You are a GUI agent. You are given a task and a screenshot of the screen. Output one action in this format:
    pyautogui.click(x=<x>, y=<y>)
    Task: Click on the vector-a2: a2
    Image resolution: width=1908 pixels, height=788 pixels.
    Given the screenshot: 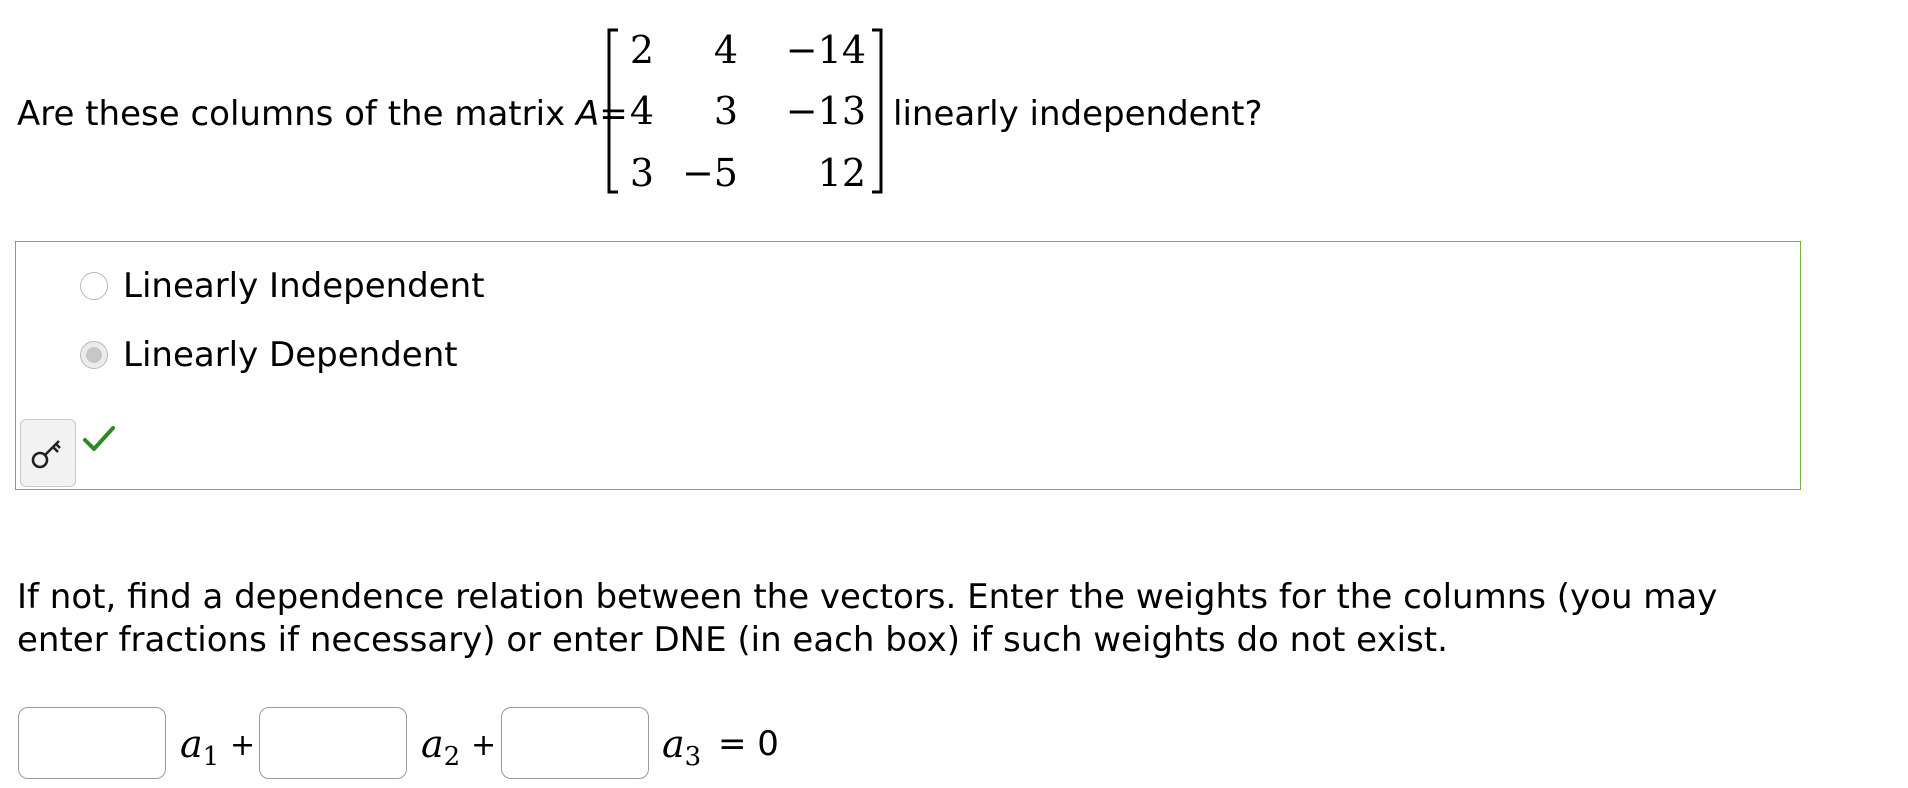 What is the action you would take?
    pyautogui.click(x=441, y=747)
    